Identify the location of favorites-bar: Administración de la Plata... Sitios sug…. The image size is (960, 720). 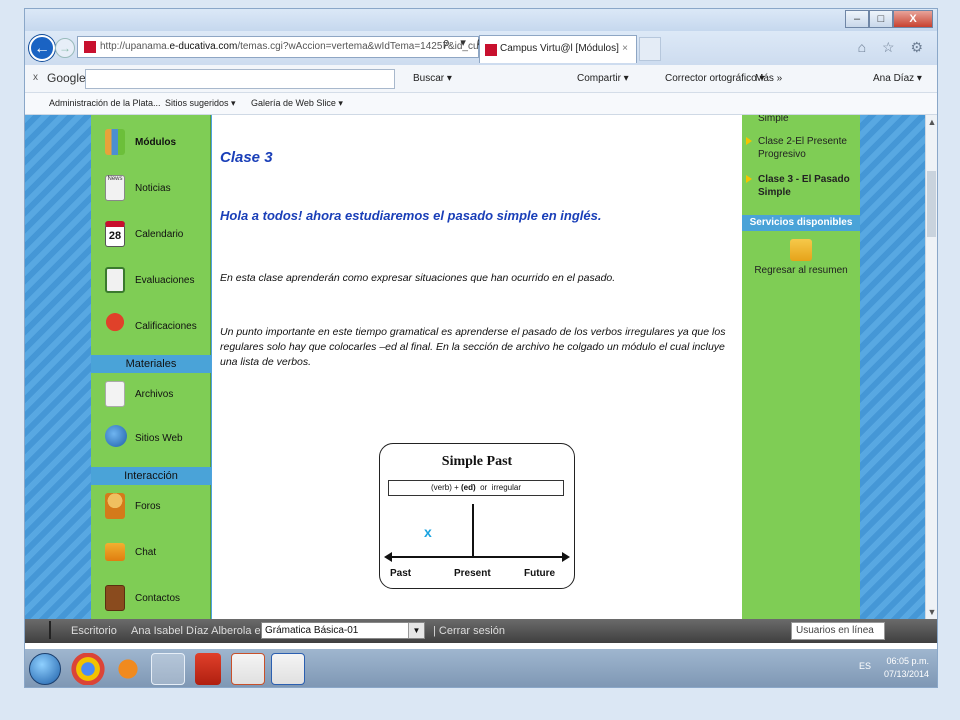
(481, 104).